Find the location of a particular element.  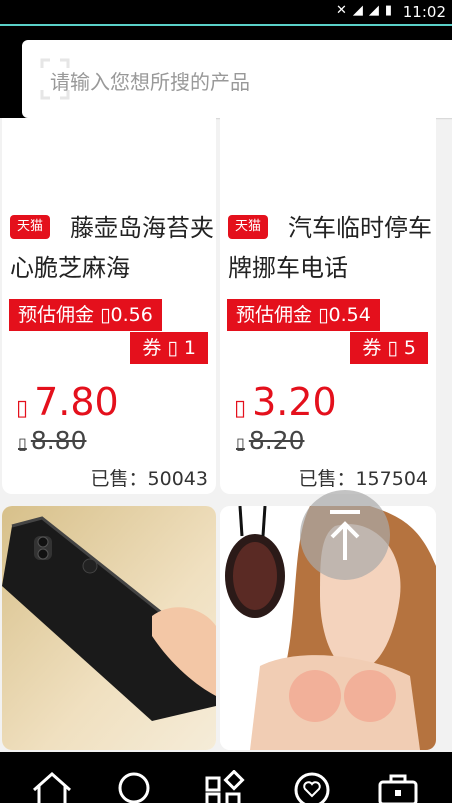

original-price: ▯ 8.80 is located at coordinates (52, 440).